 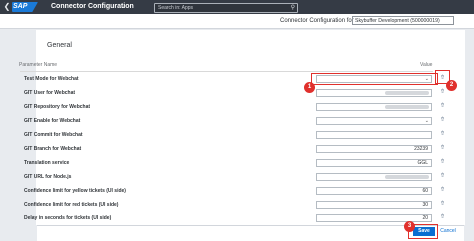 What do you see at coordinates (448, 231) in the screenshot?
I see `cancel-button: Cancel` at bounding box center [448, 231].